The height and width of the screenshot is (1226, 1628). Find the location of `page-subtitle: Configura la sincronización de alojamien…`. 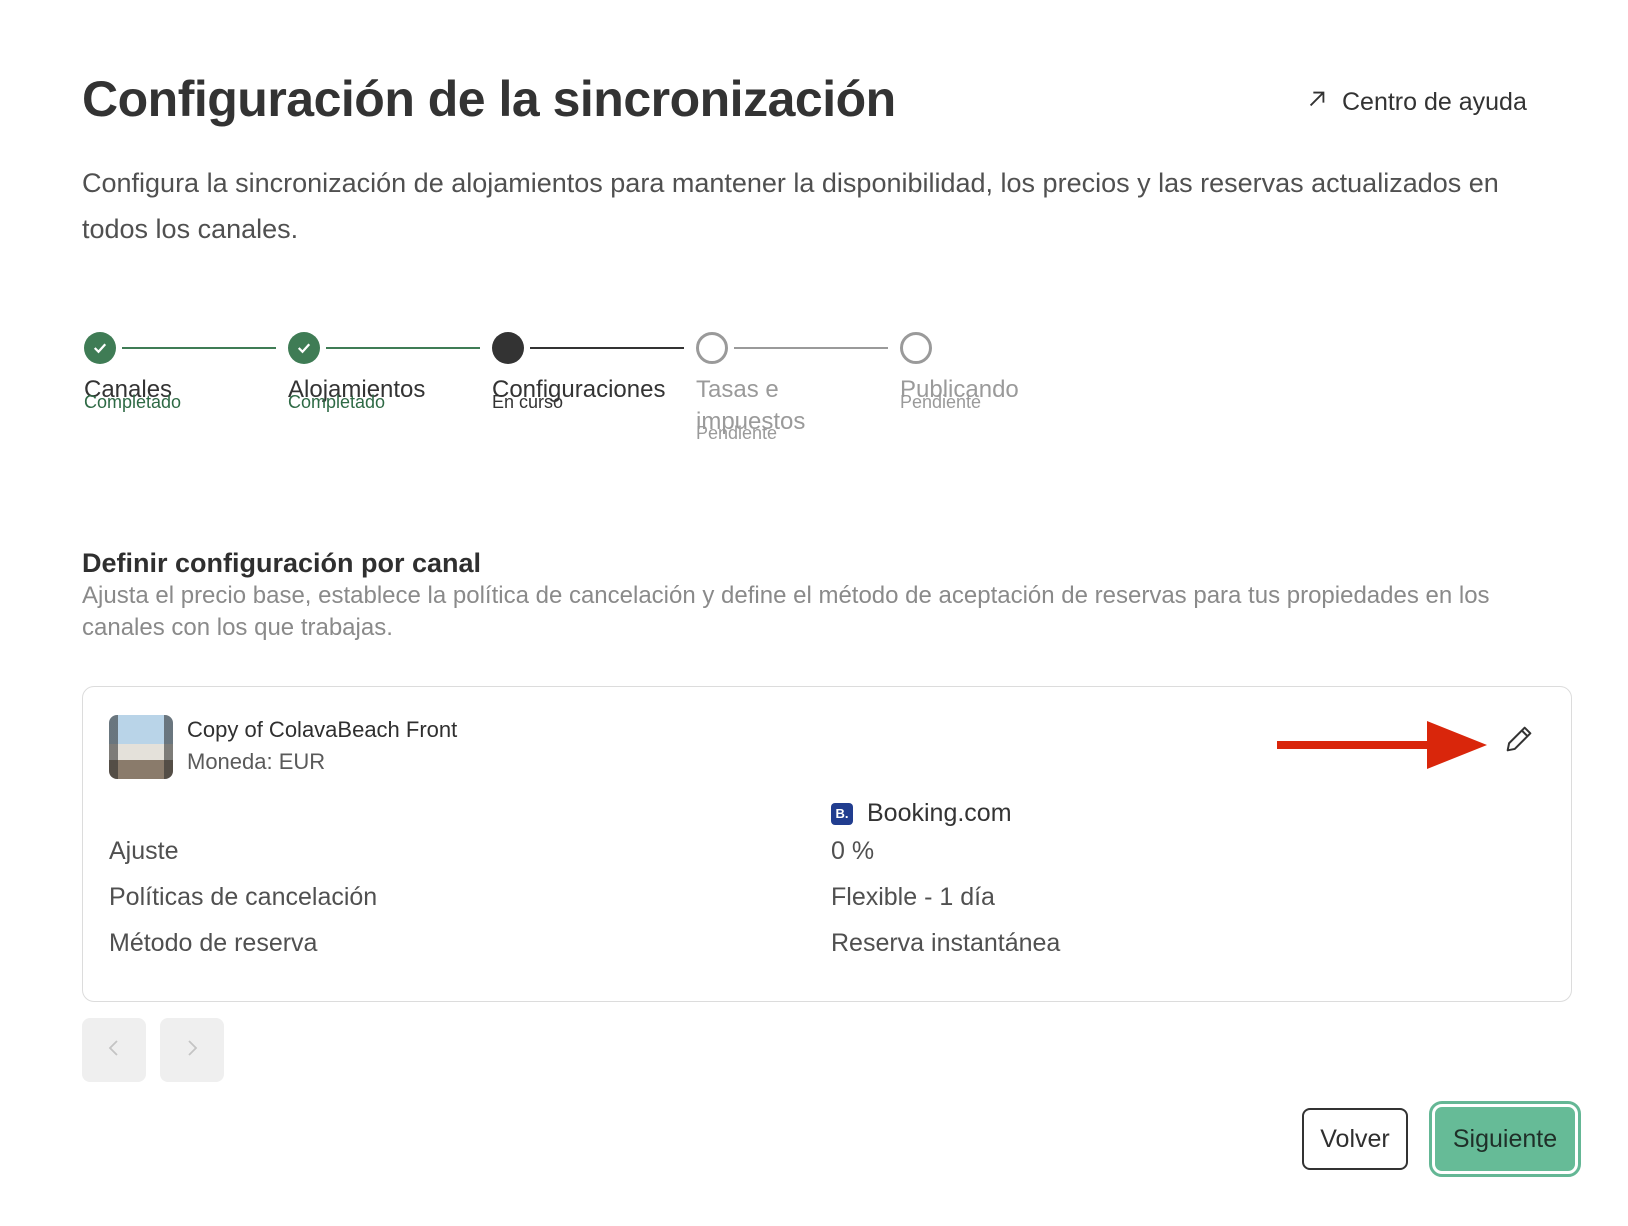

page-subtitle: Configura la sincronización de alojamien… is located at coordinates (790, 206).